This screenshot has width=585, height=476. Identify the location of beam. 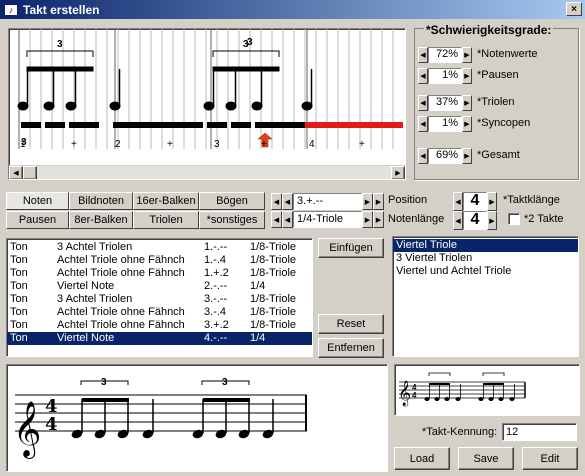
(493, 384).